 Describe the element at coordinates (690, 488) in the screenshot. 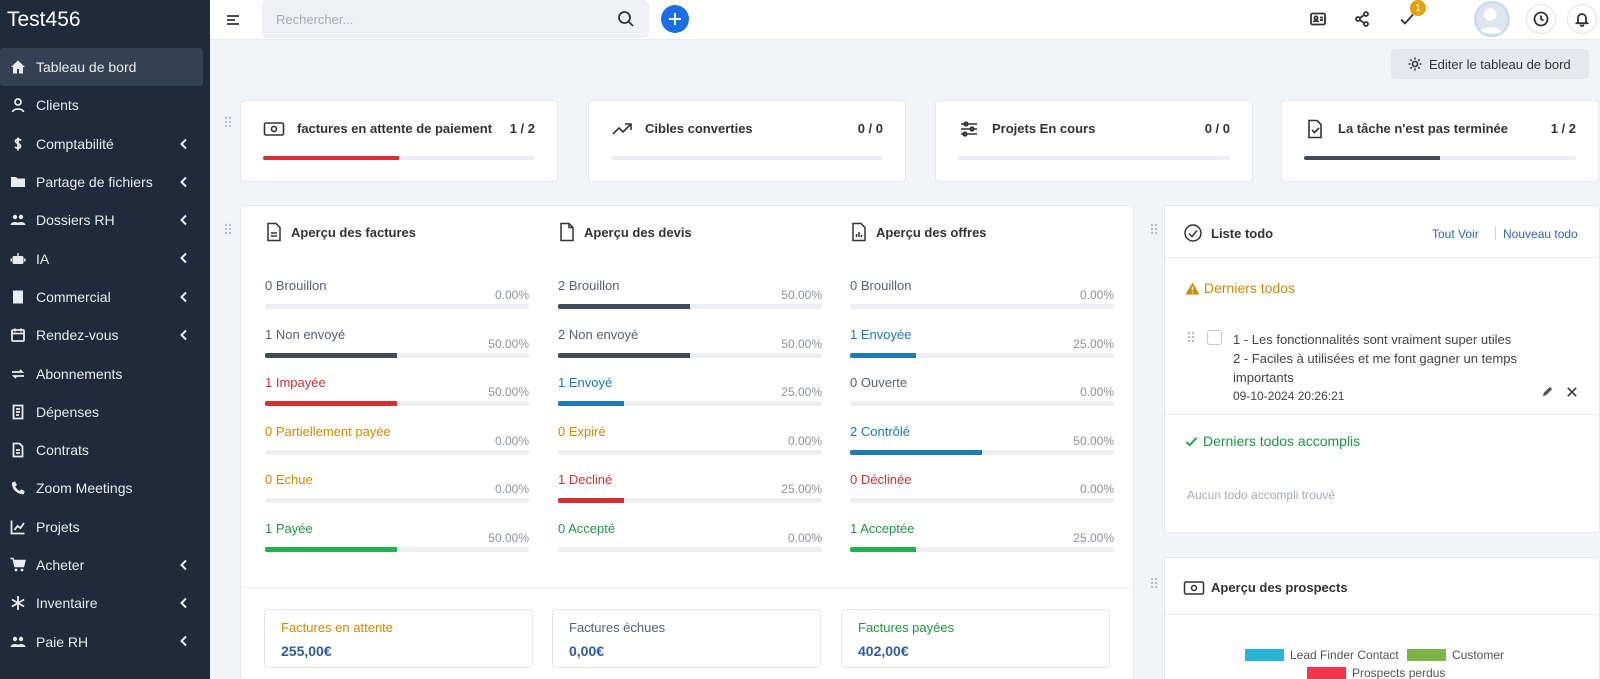

I see `overview-row: 1 Decliné 25.00%` at that location.